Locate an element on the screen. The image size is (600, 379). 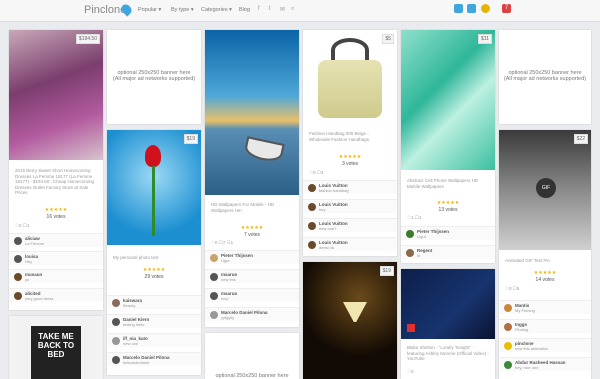
comment-text: Pinning is located at coordinates (522, 329).